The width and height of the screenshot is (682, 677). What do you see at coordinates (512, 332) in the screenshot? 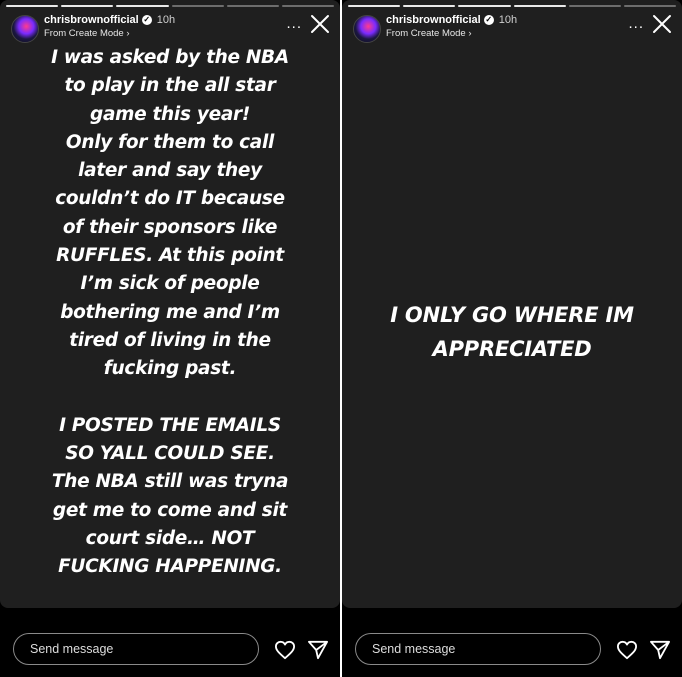
I see `story-text: I ONLY GO WHERE IM APPRECIATED` at bounding box center [512, 332].